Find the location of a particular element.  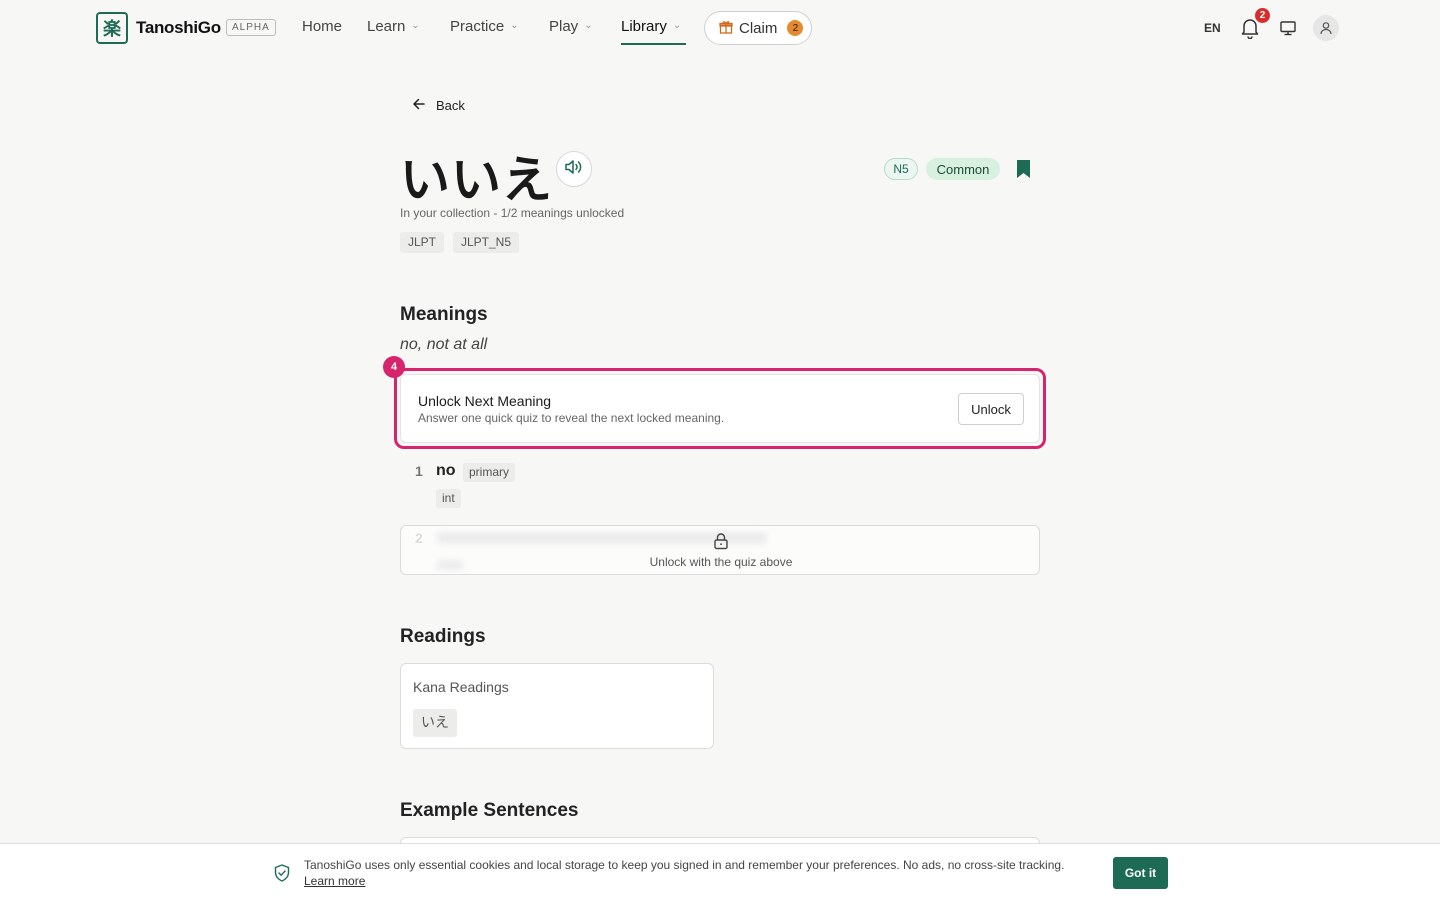

jlpt-level-badge: N5 is located at coordinates (901, 169).